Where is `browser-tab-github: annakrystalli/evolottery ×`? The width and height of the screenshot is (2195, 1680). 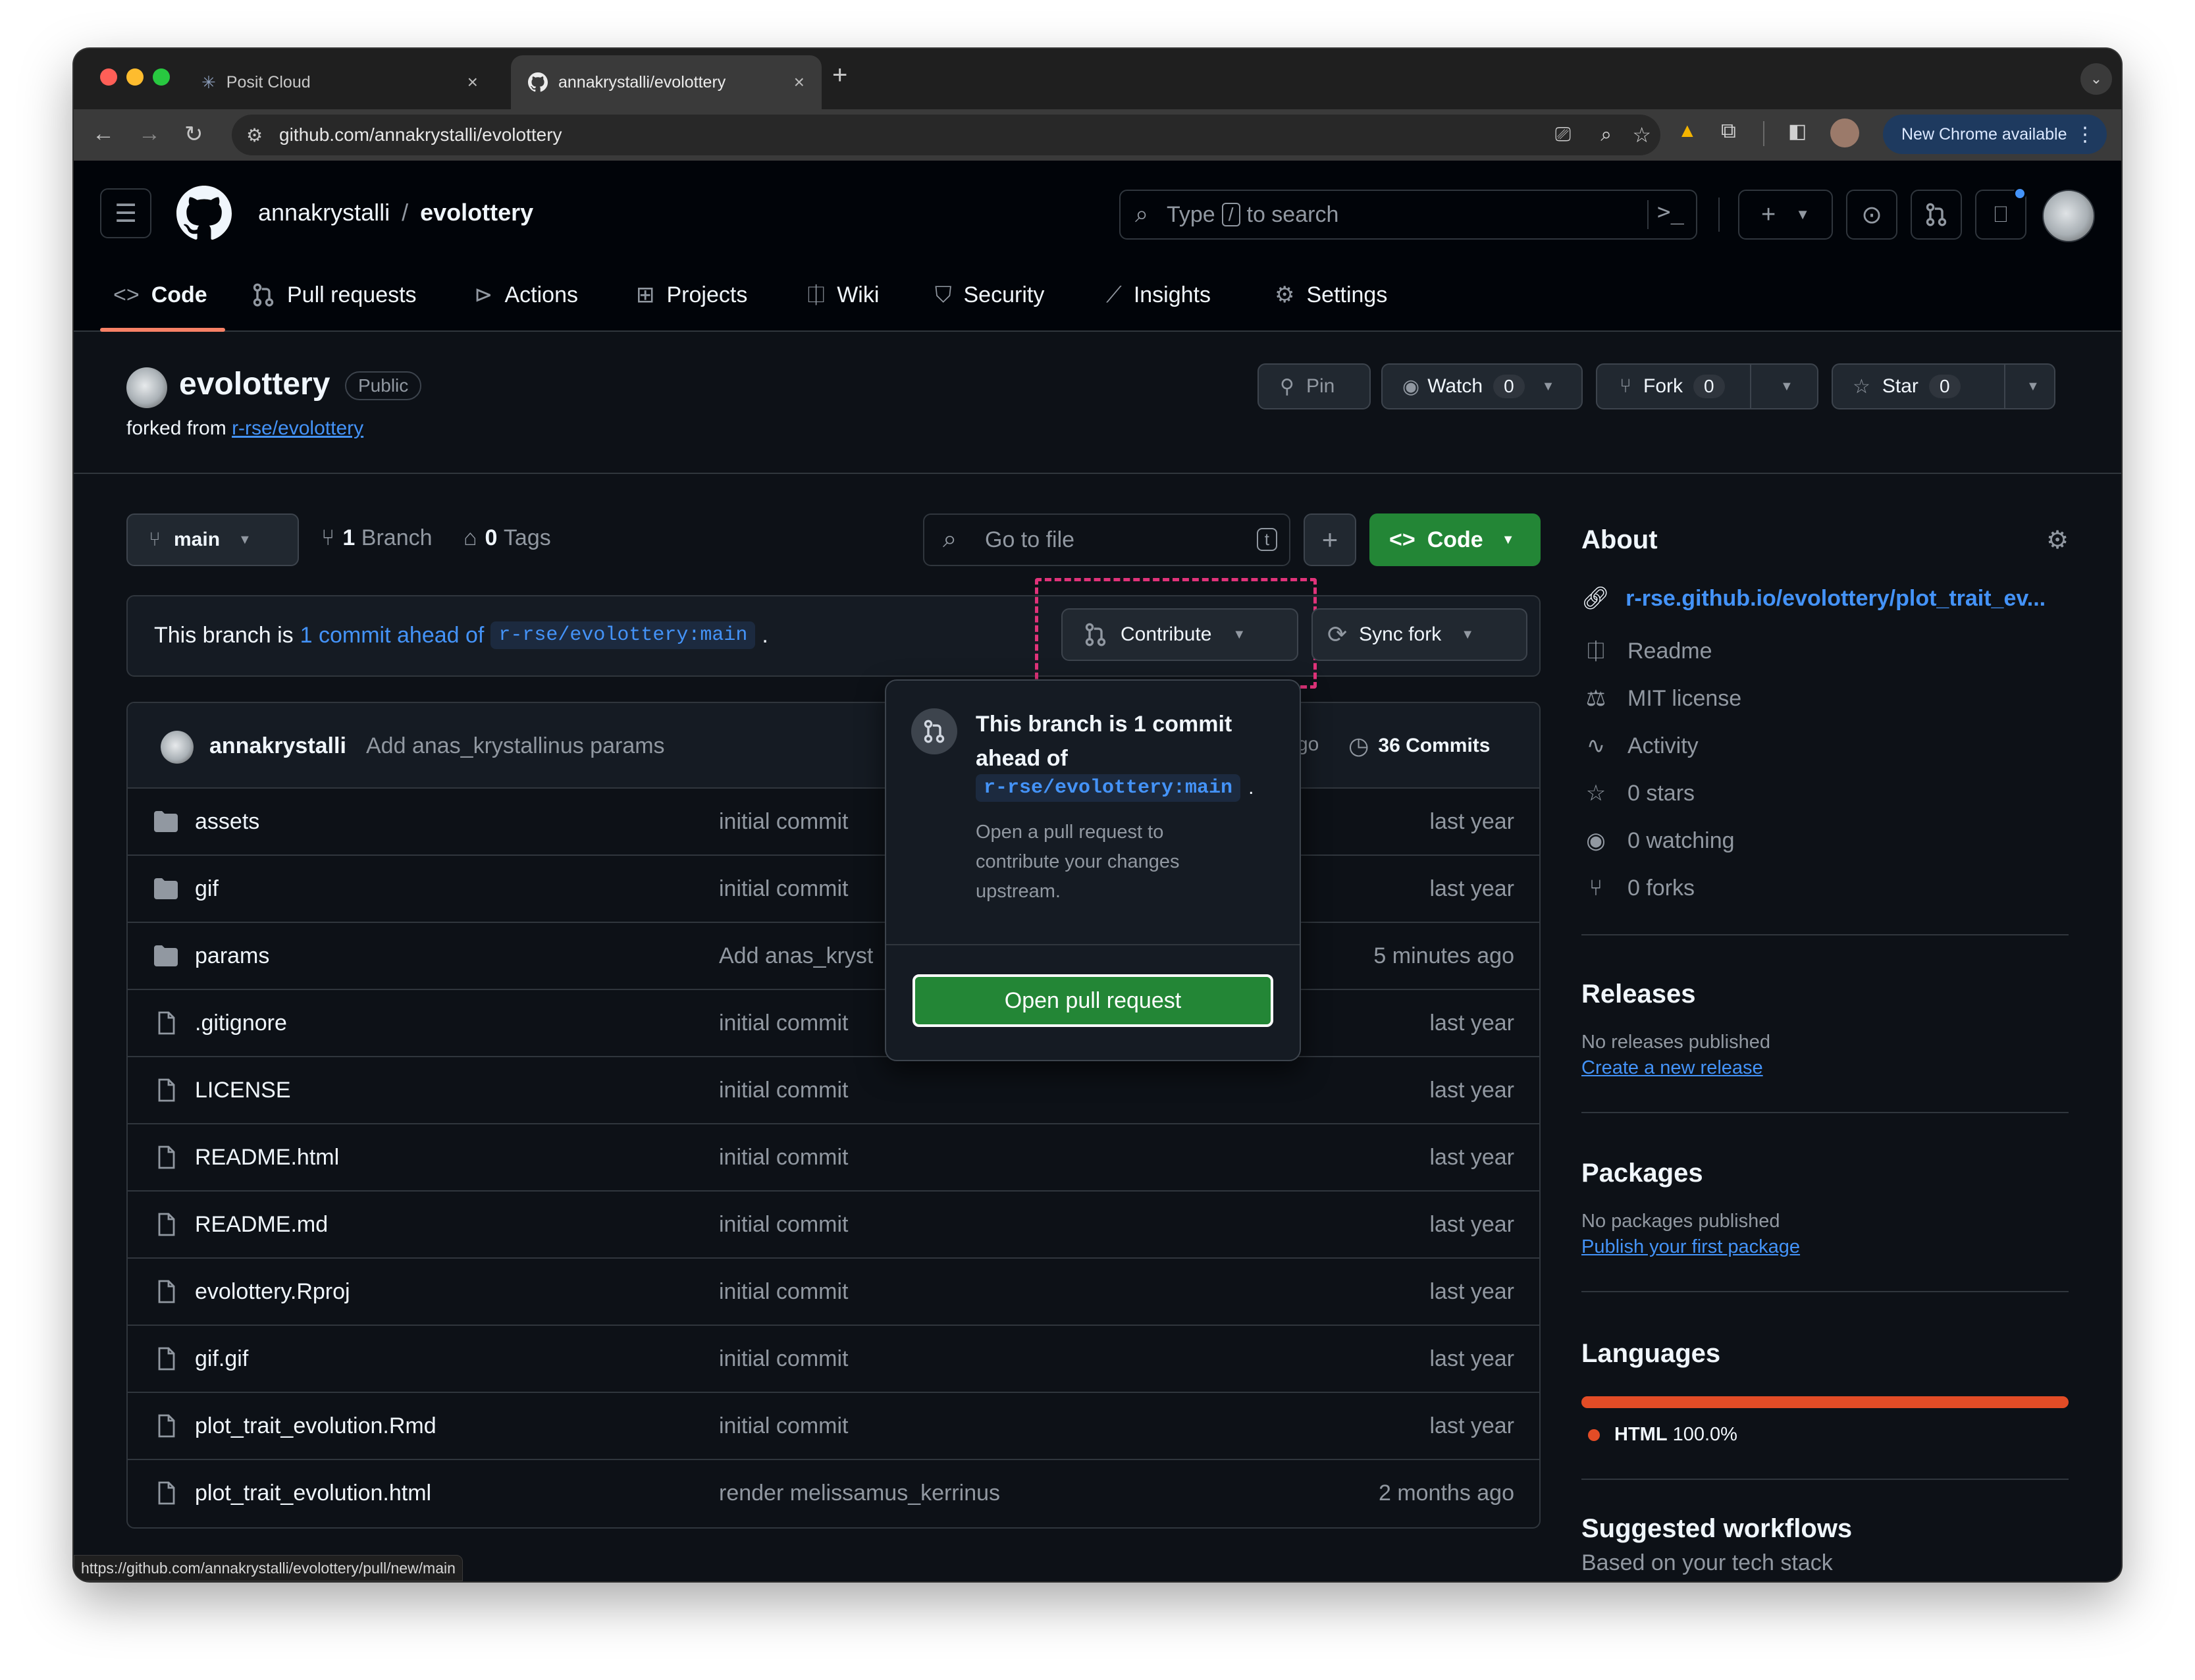
browser-tab-github: annakrystalli/evolottery × is located at coordinates (667, 82).